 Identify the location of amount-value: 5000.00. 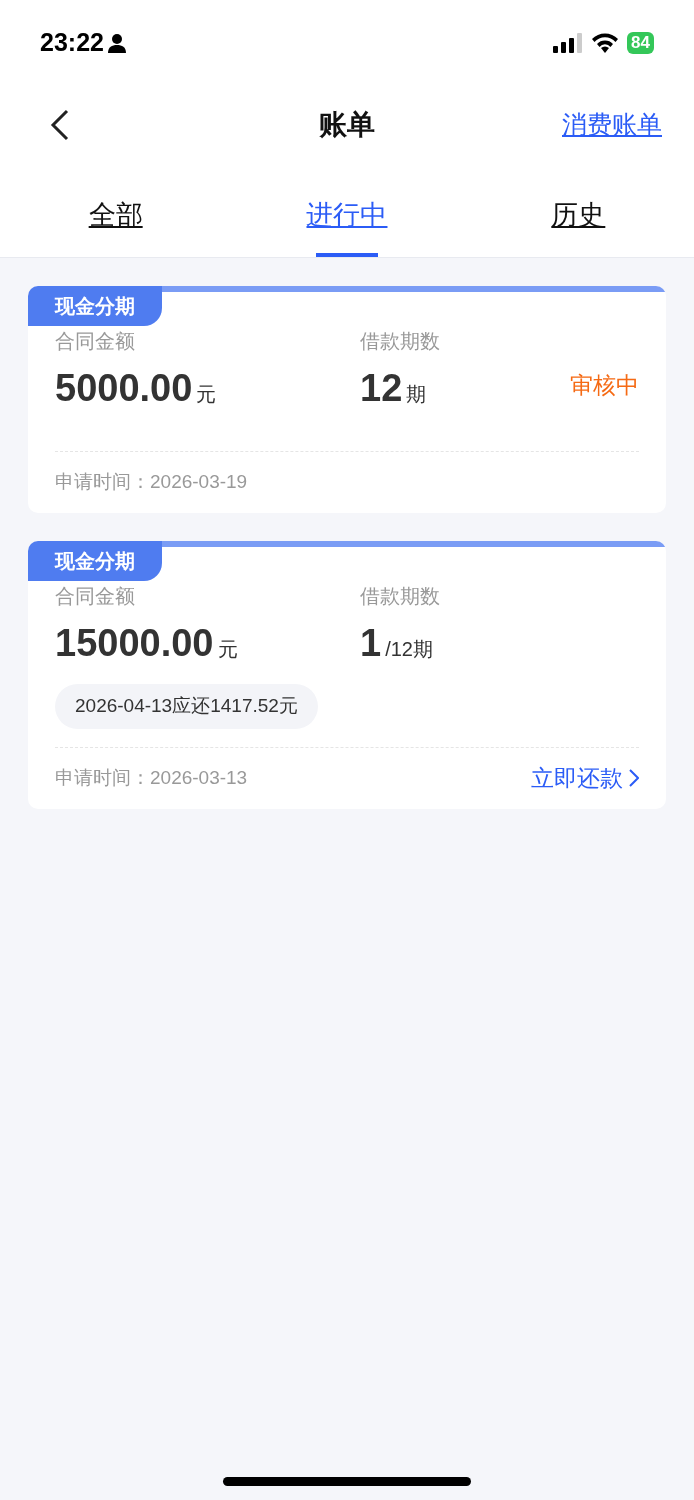
(124, 388).